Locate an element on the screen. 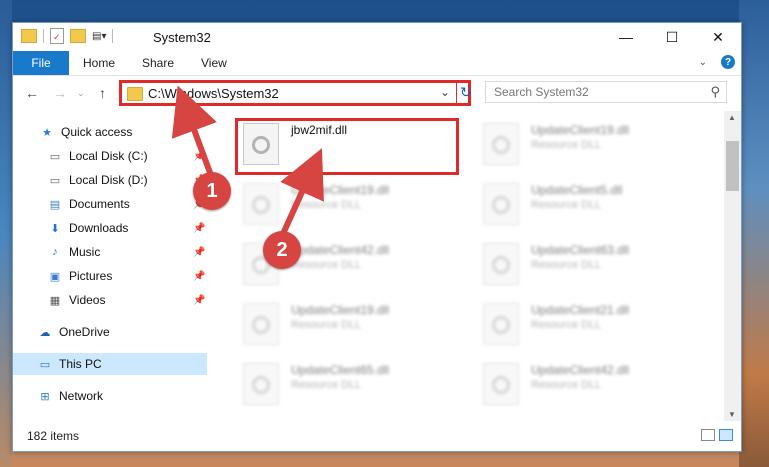  network-icon: ⊞ is located at coordinates (45, 396).